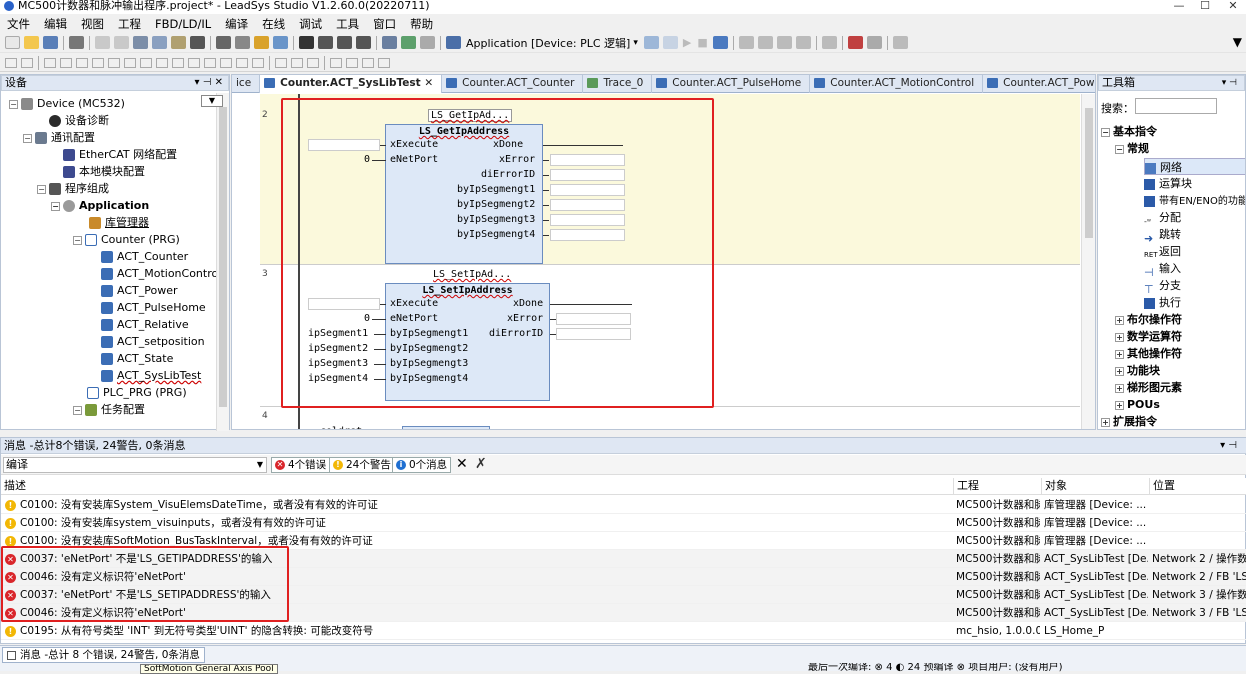 The width and height of the screenshot is (1246, 674). Describe the element at coordinates (829, 42) in the screenshot. I see `breakpoint-icon` at that location.